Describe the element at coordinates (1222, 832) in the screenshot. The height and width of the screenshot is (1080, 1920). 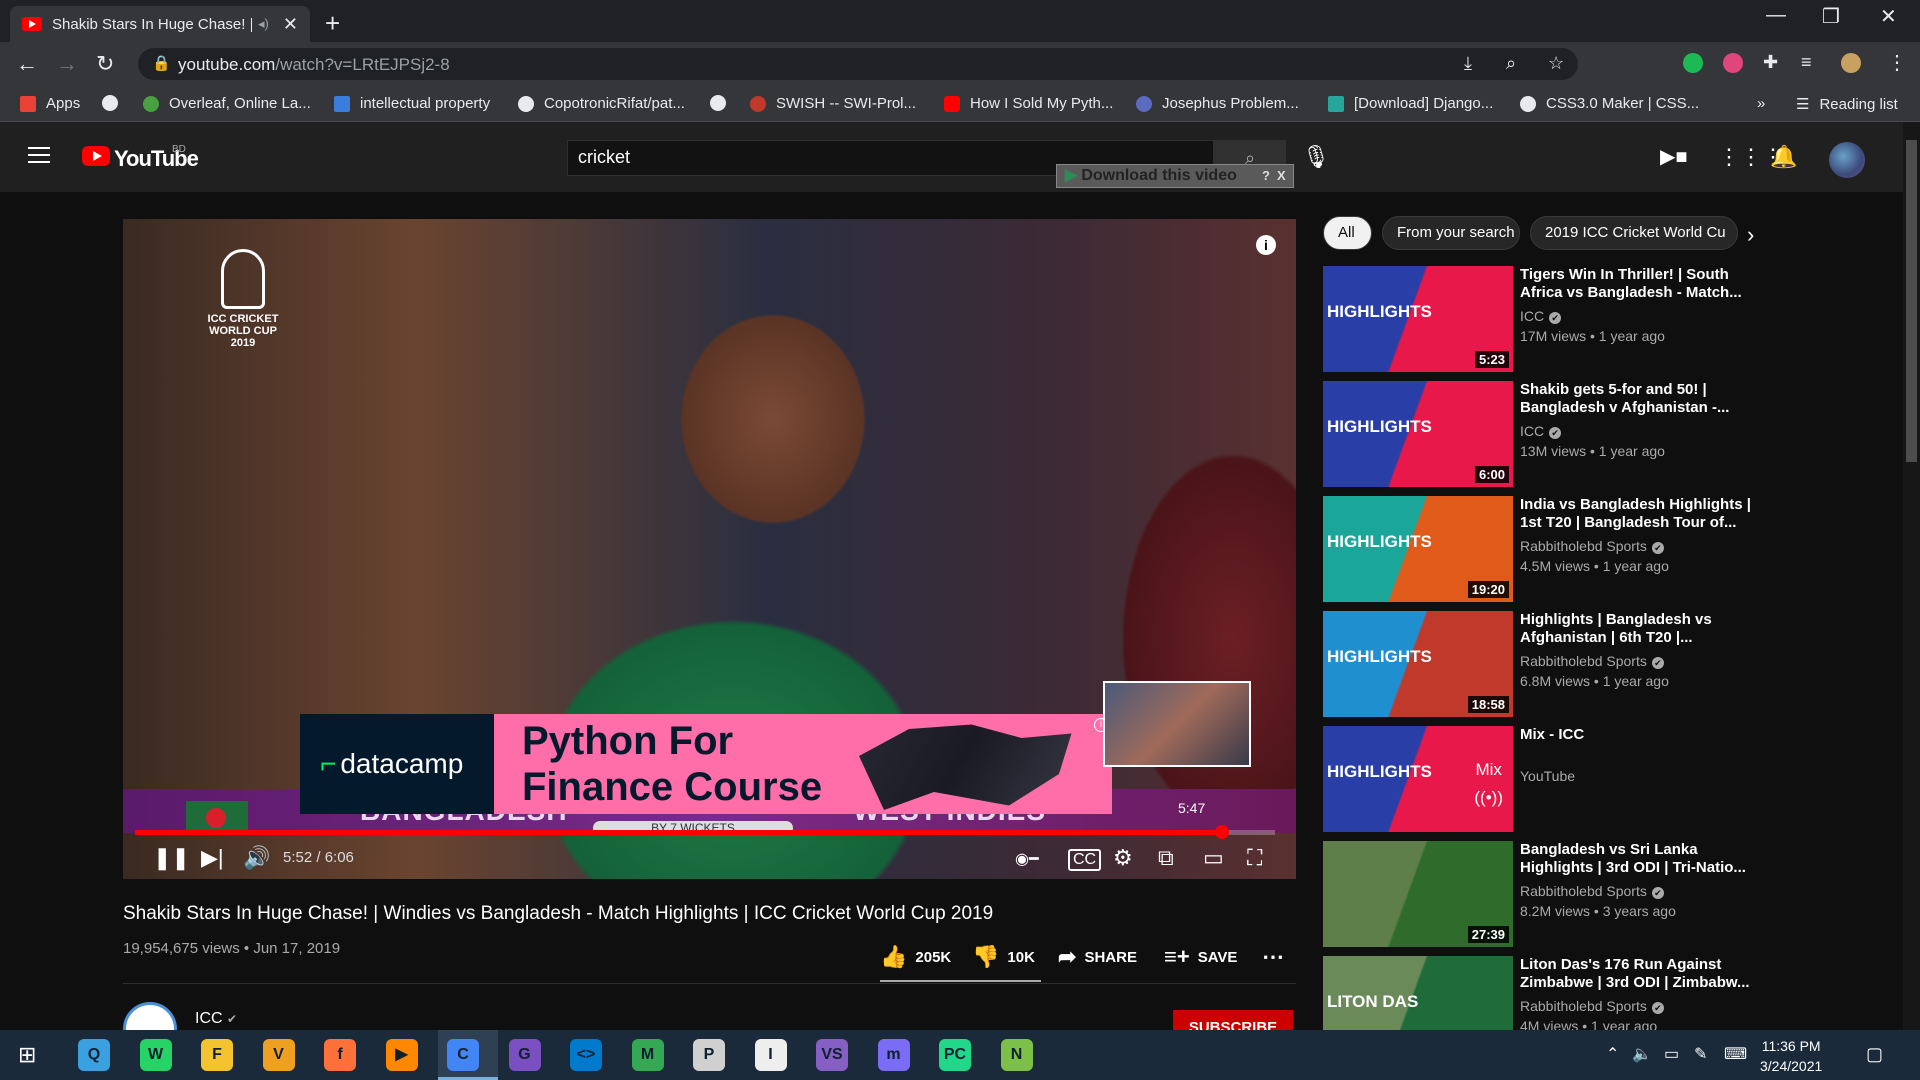
I see `progress-scrubber` at that location.